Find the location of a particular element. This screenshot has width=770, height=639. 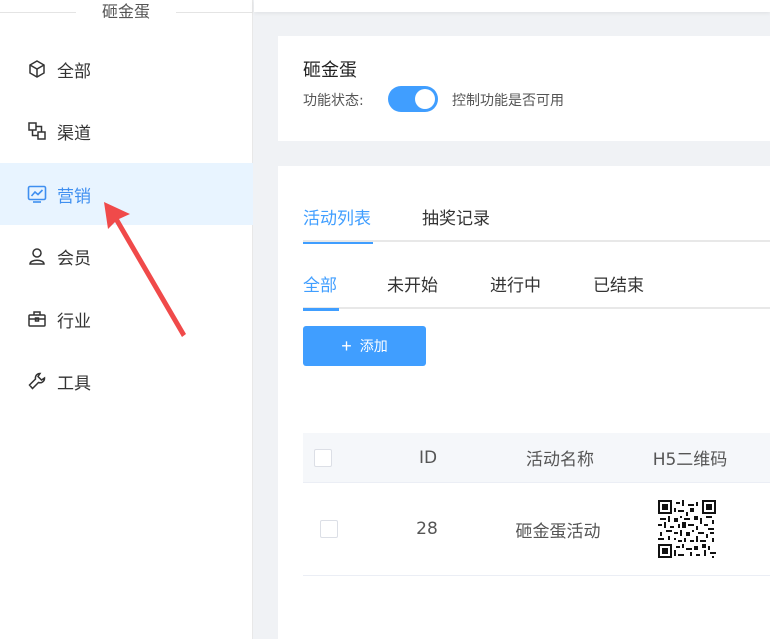

select-all-checkbox is located at coordinates (323, 457).